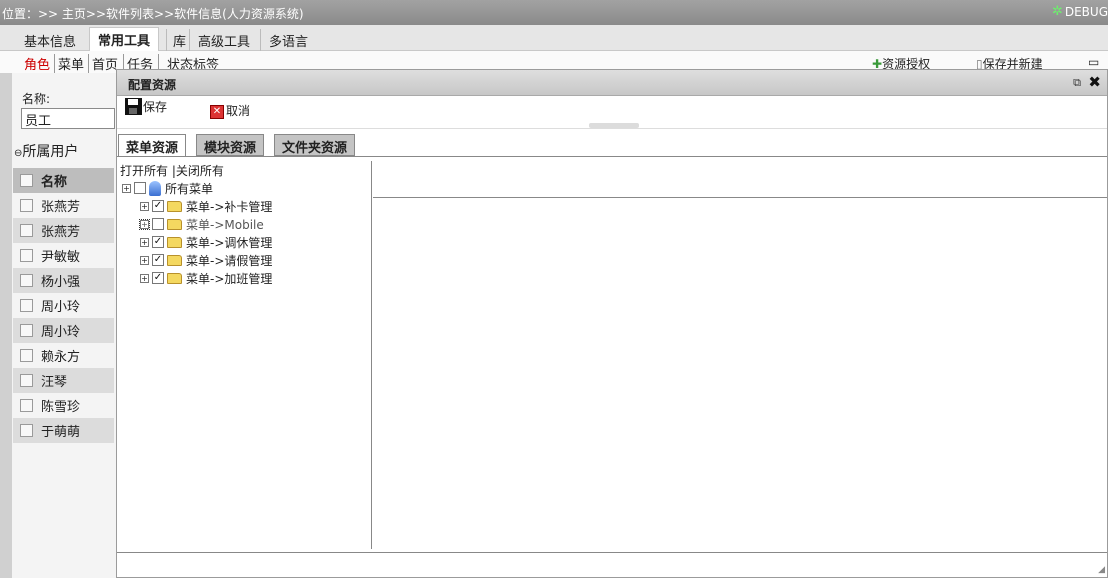  I want to click on tab-folder-resource: 文件夹资源, so click(315, 145).